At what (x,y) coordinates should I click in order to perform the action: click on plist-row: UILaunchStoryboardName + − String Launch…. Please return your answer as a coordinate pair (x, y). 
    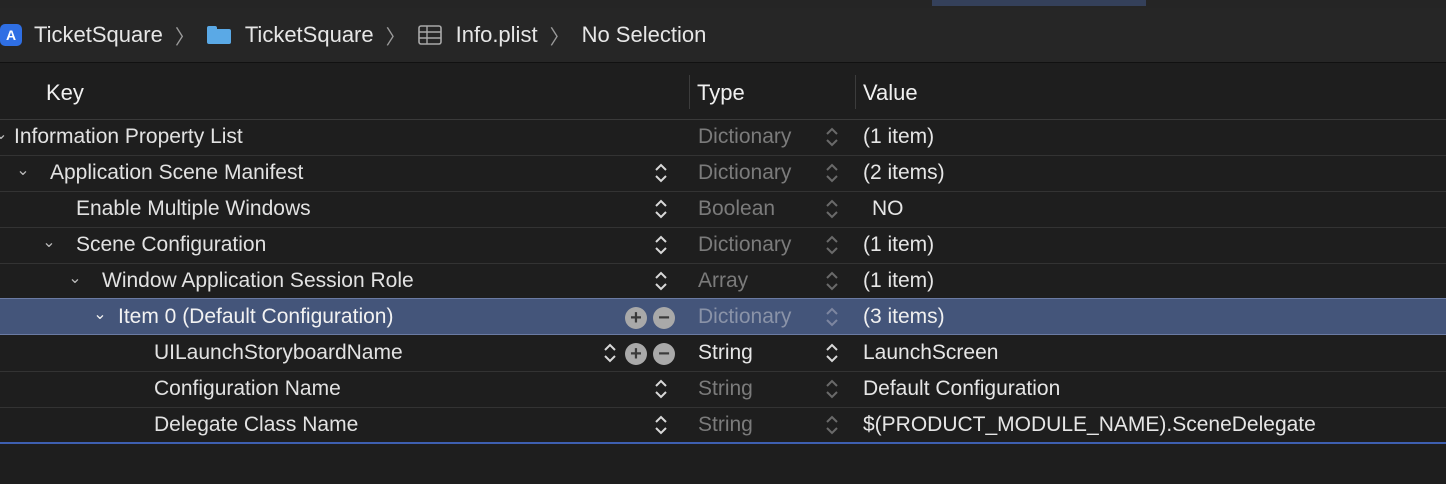
    Looking at the image, I should click on (723, 353).